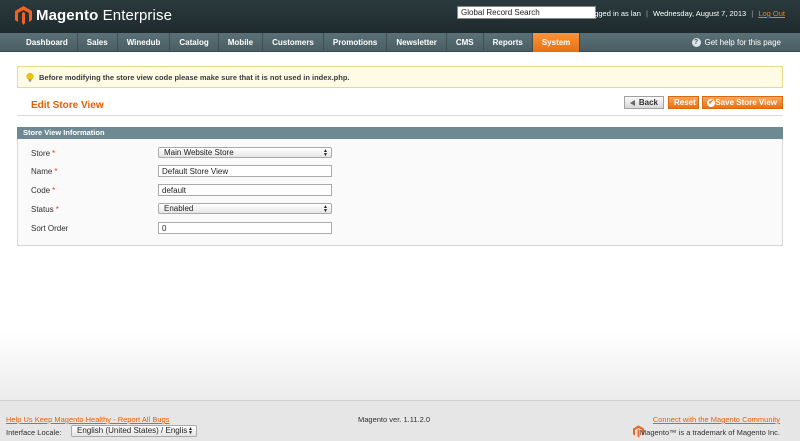 The height and width of the screenshot is (441, 800). Describe the element at coordinates (45, 209) in the screenshot. I see `status-label: Status *` at that location.